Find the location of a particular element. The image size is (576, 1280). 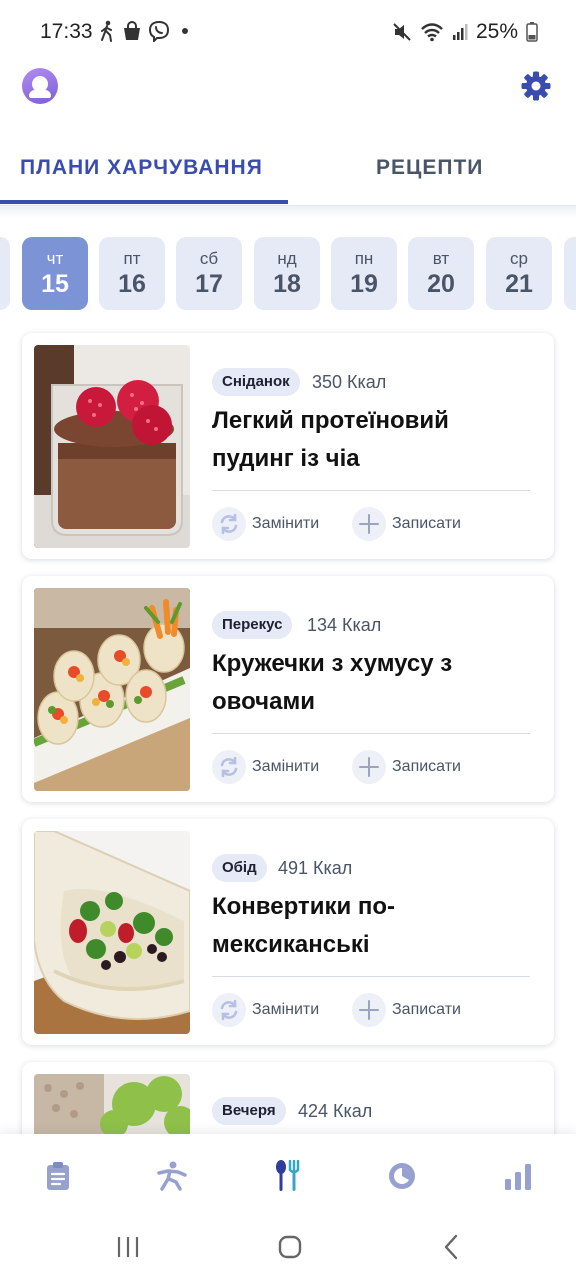

date-item: пт 16 is located at coordinates (132, 273).